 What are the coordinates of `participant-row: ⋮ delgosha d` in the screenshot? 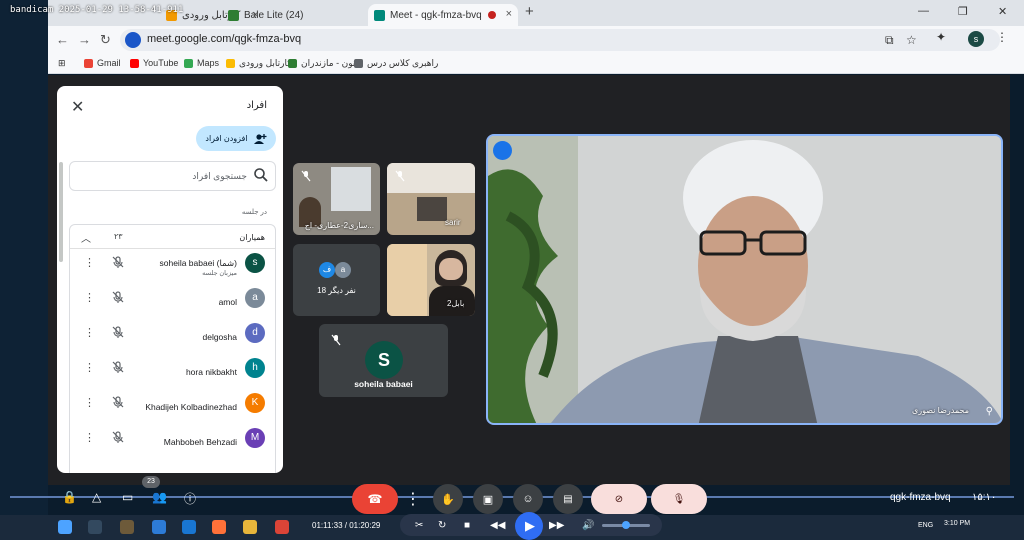 It's located at (172, 334).